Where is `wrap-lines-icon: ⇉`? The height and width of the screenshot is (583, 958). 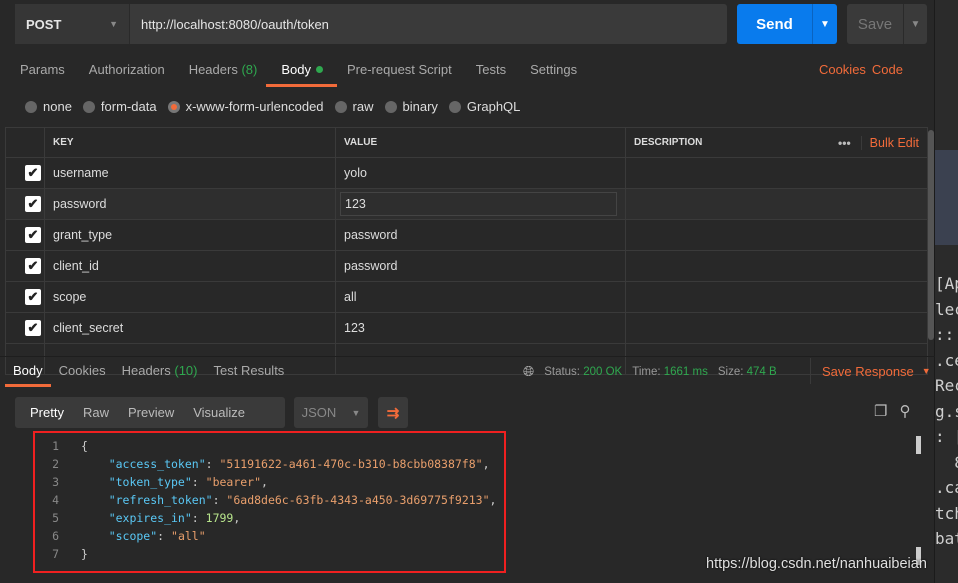
wrap-lines-icon: ⇉ is located at coordinates (393, 412).